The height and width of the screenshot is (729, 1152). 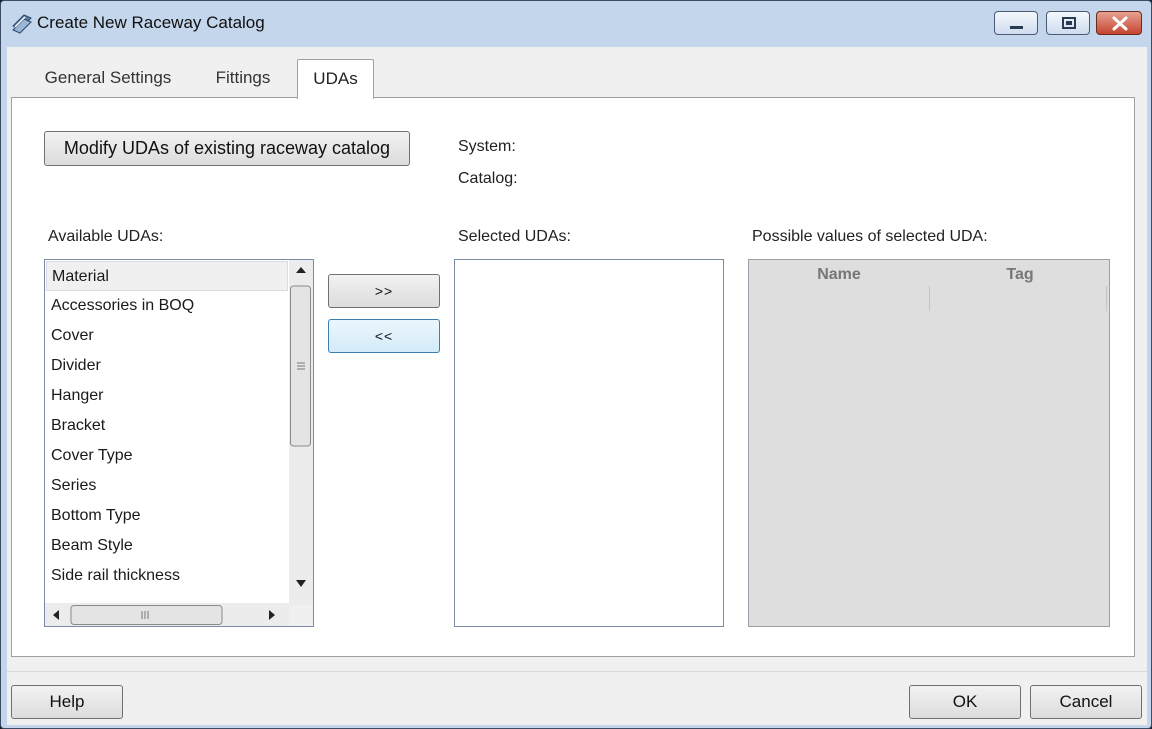 What do you see at coordinates (167, 576) in the screenshot?
I see `list-item: Side rail thickness` at bounding box center [167, 576].